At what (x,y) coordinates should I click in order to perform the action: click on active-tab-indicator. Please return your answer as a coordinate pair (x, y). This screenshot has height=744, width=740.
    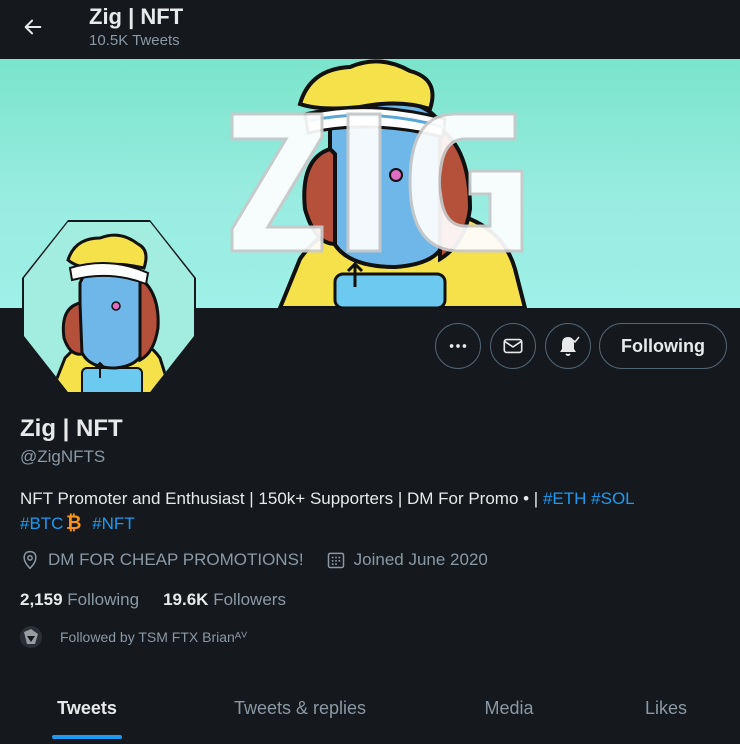
    Looking at the image, I should click on (87, 737).